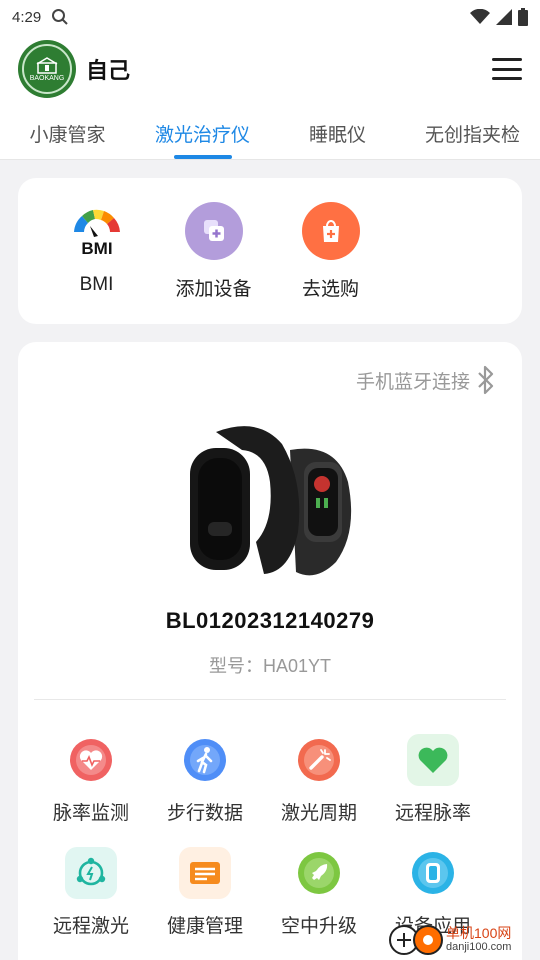  I want to click on smart-band-image, so click(271, 501).